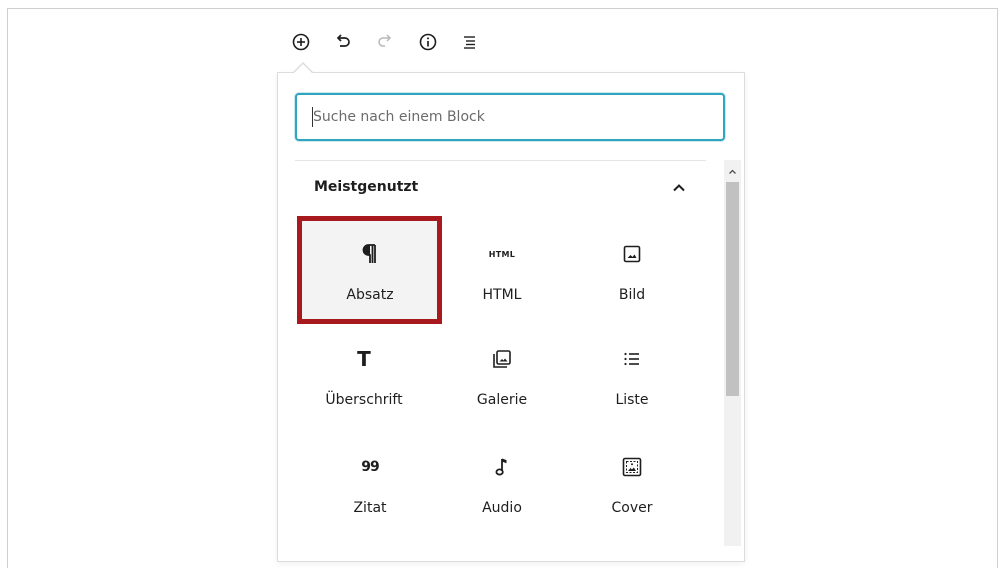  I want to click on chevron-up-icon, so click(679, 192).